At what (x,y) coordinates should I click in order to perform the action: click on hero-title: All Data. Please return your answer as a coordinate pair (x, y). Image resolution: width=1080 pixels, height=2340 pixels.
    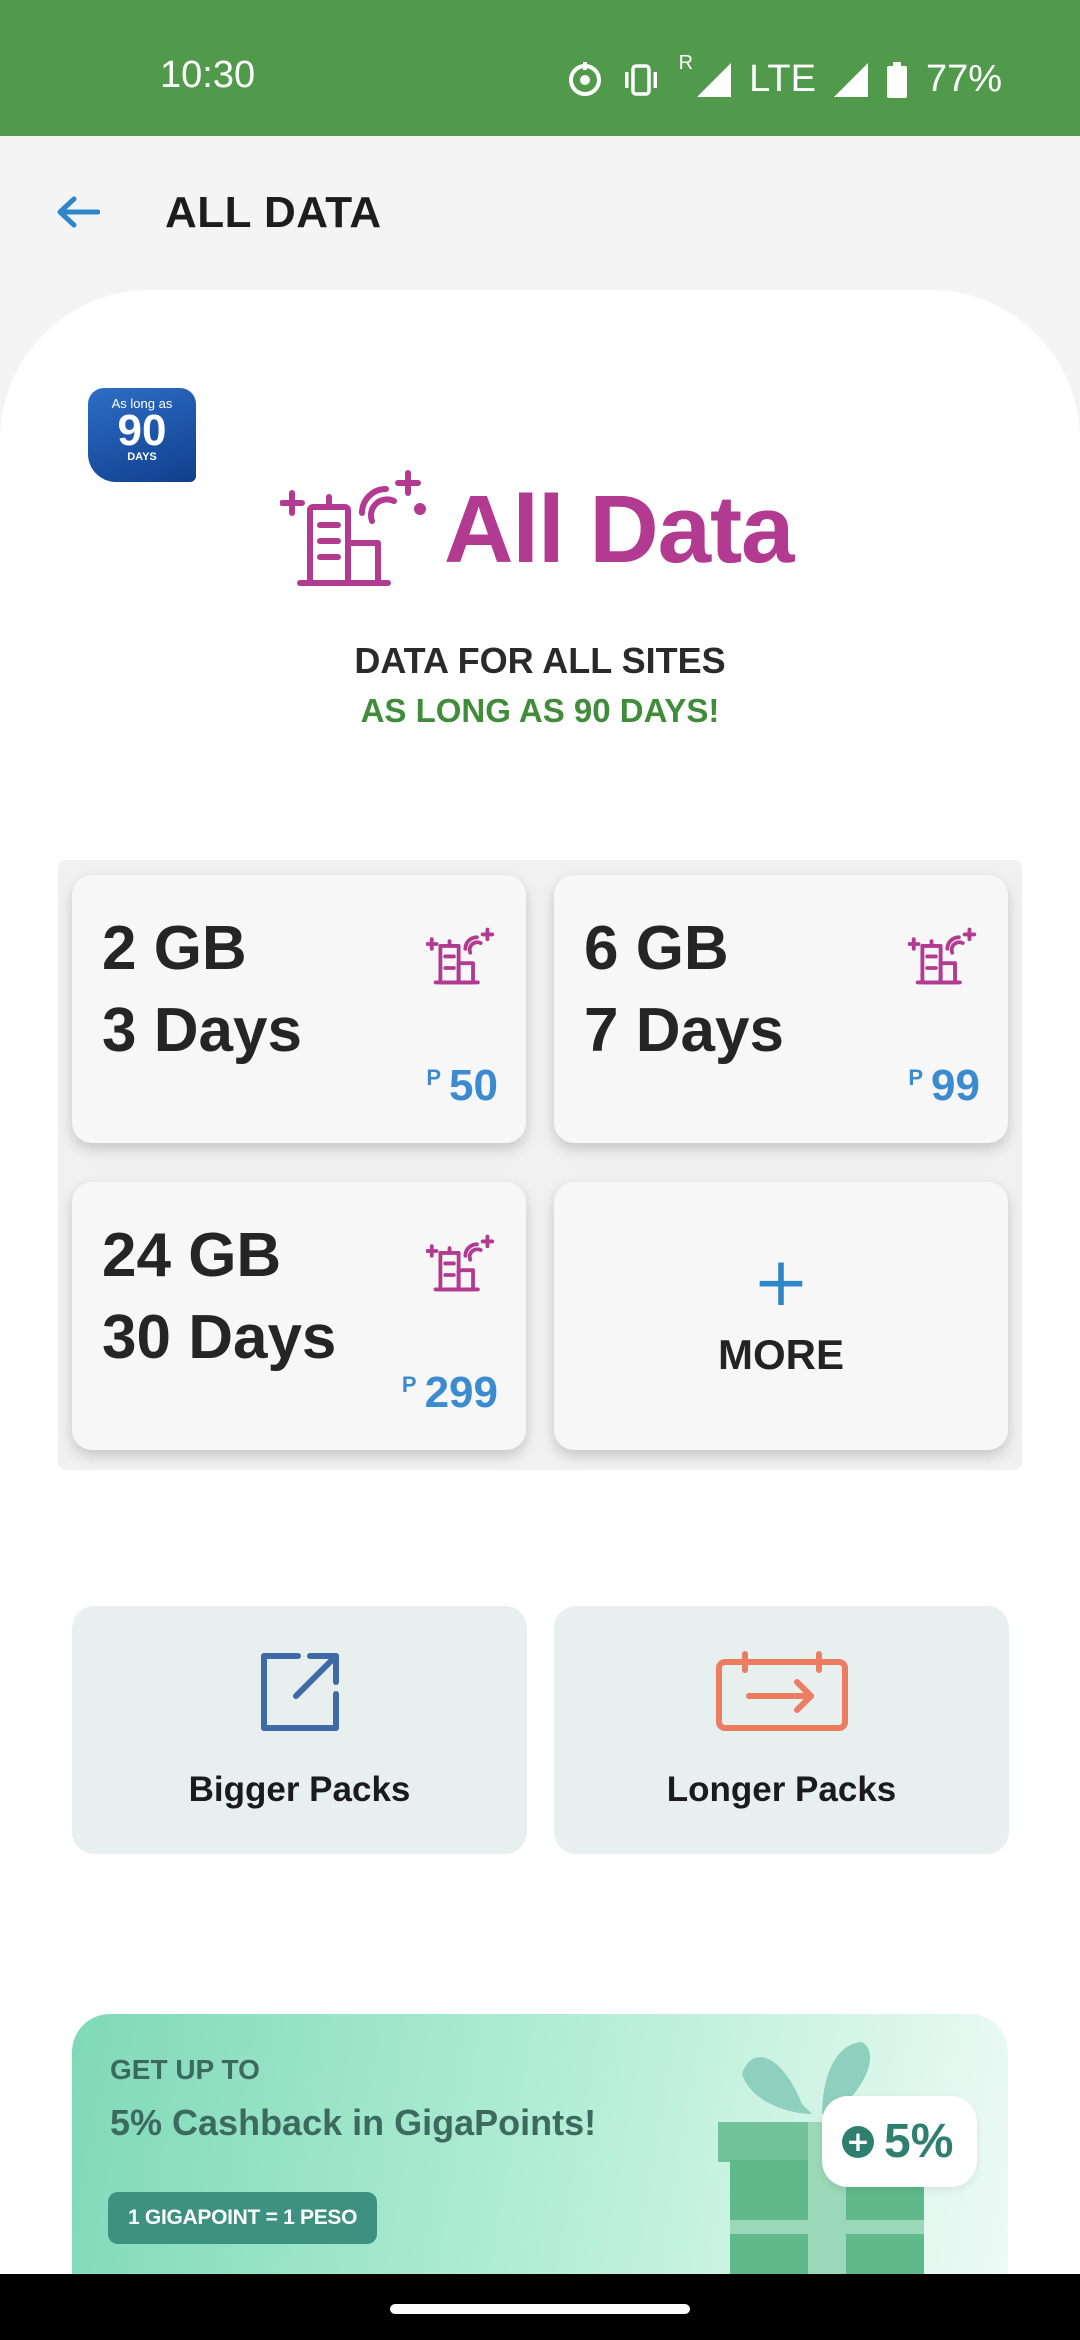
    Looking at the image, I should click on (619, 529).